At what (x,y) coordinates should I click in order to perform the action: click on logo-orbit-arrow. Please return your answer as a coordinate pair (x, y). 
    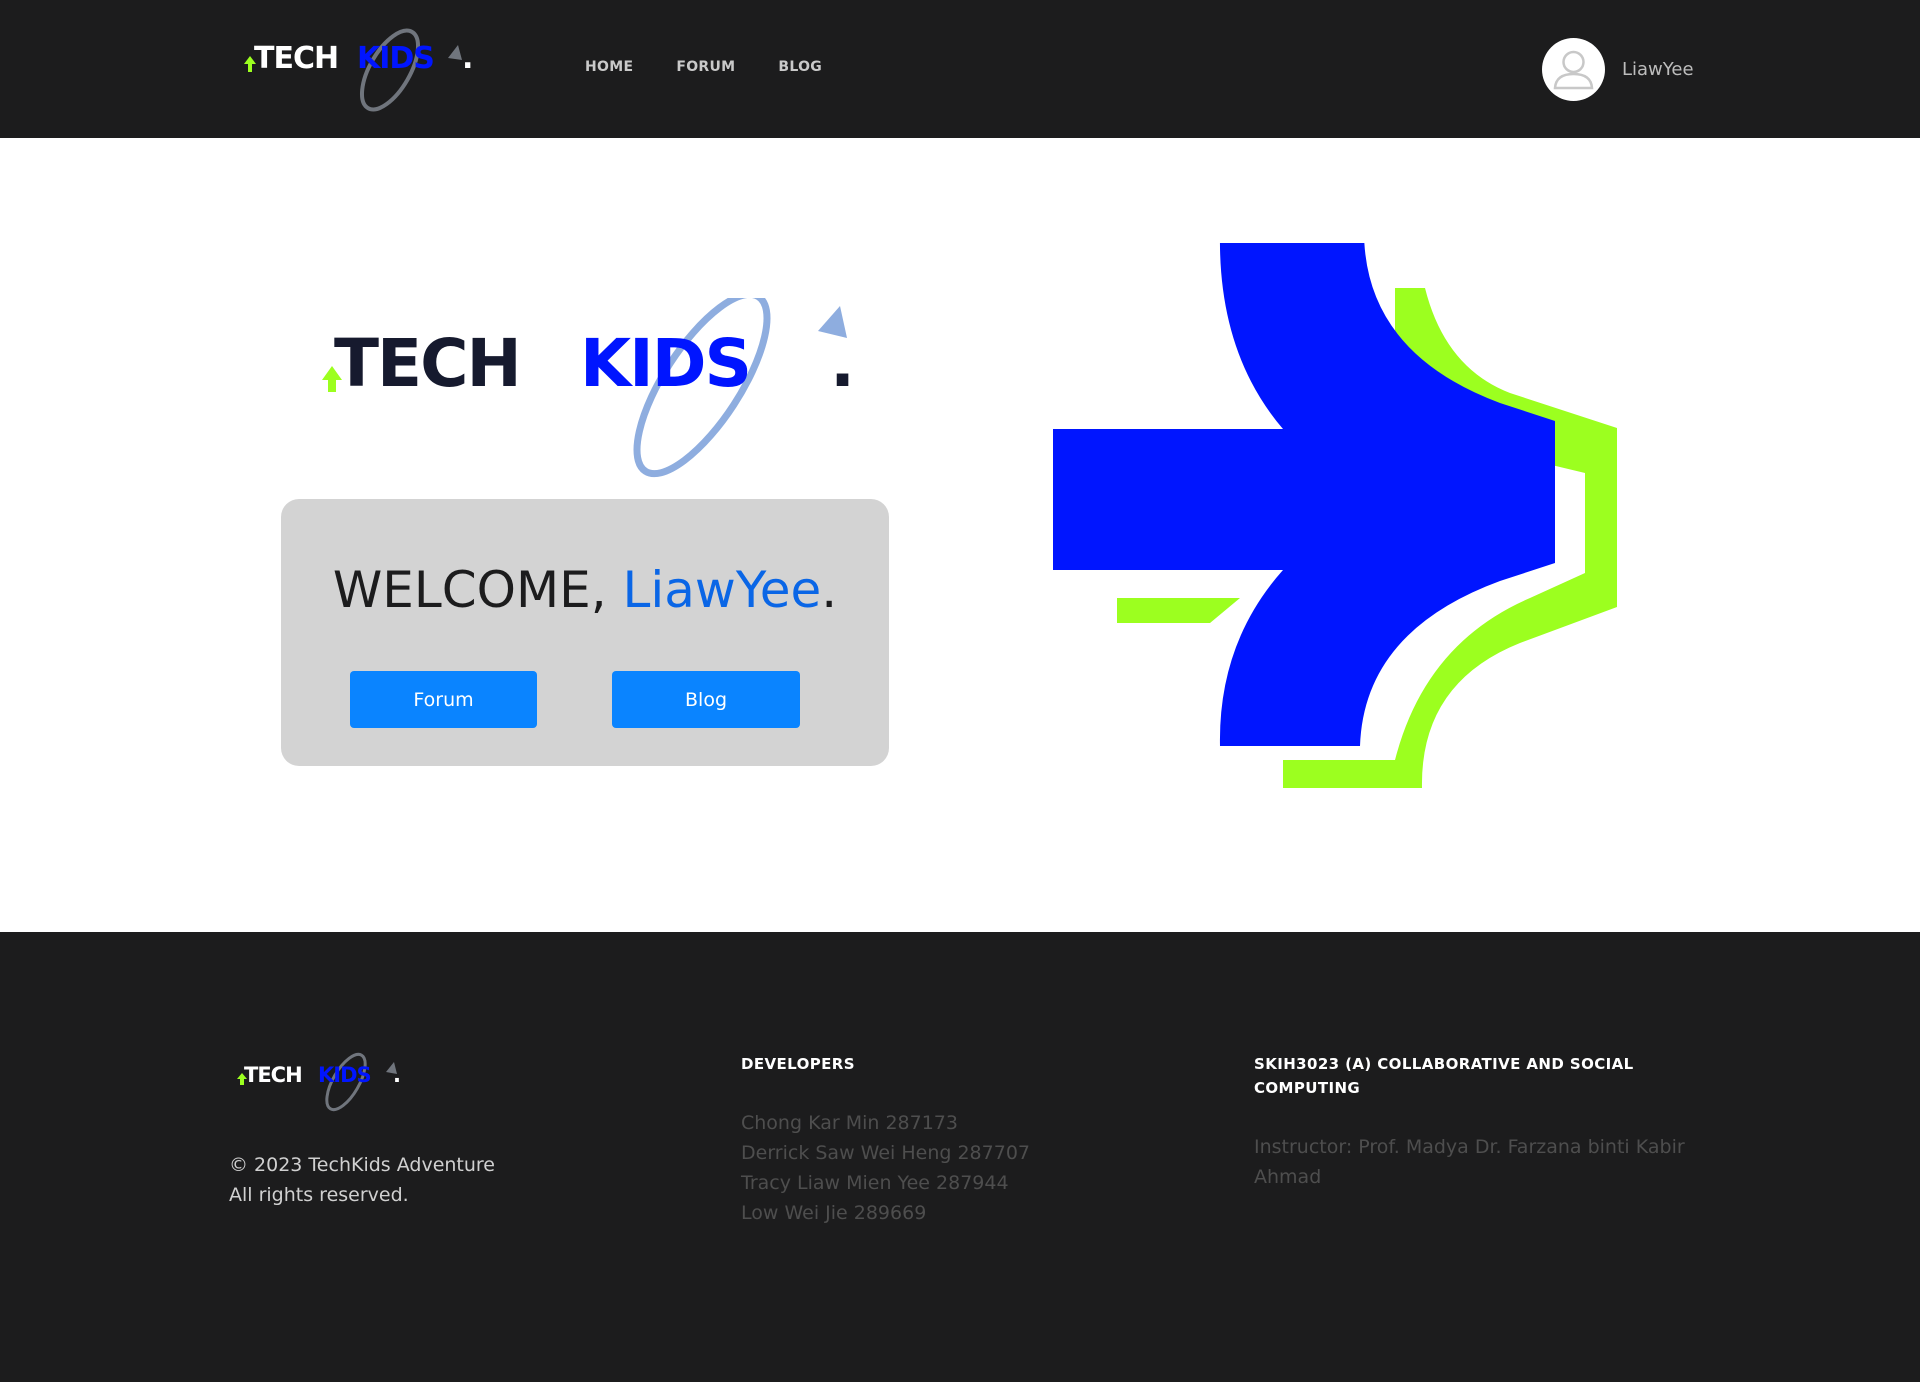
    Looking at the image, I should click on (455, 52).